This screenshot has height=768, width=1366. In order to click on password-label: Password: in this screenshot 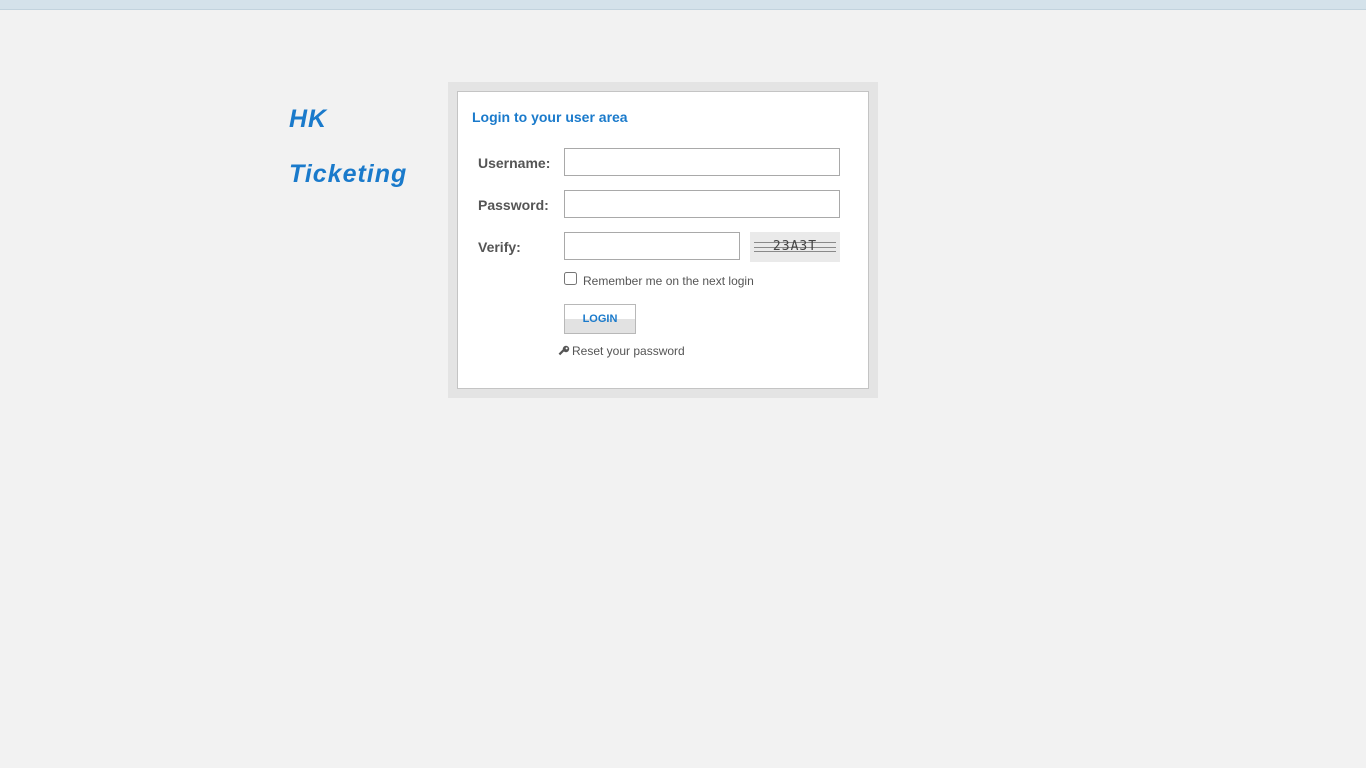, I will do `click(513, 205)`.